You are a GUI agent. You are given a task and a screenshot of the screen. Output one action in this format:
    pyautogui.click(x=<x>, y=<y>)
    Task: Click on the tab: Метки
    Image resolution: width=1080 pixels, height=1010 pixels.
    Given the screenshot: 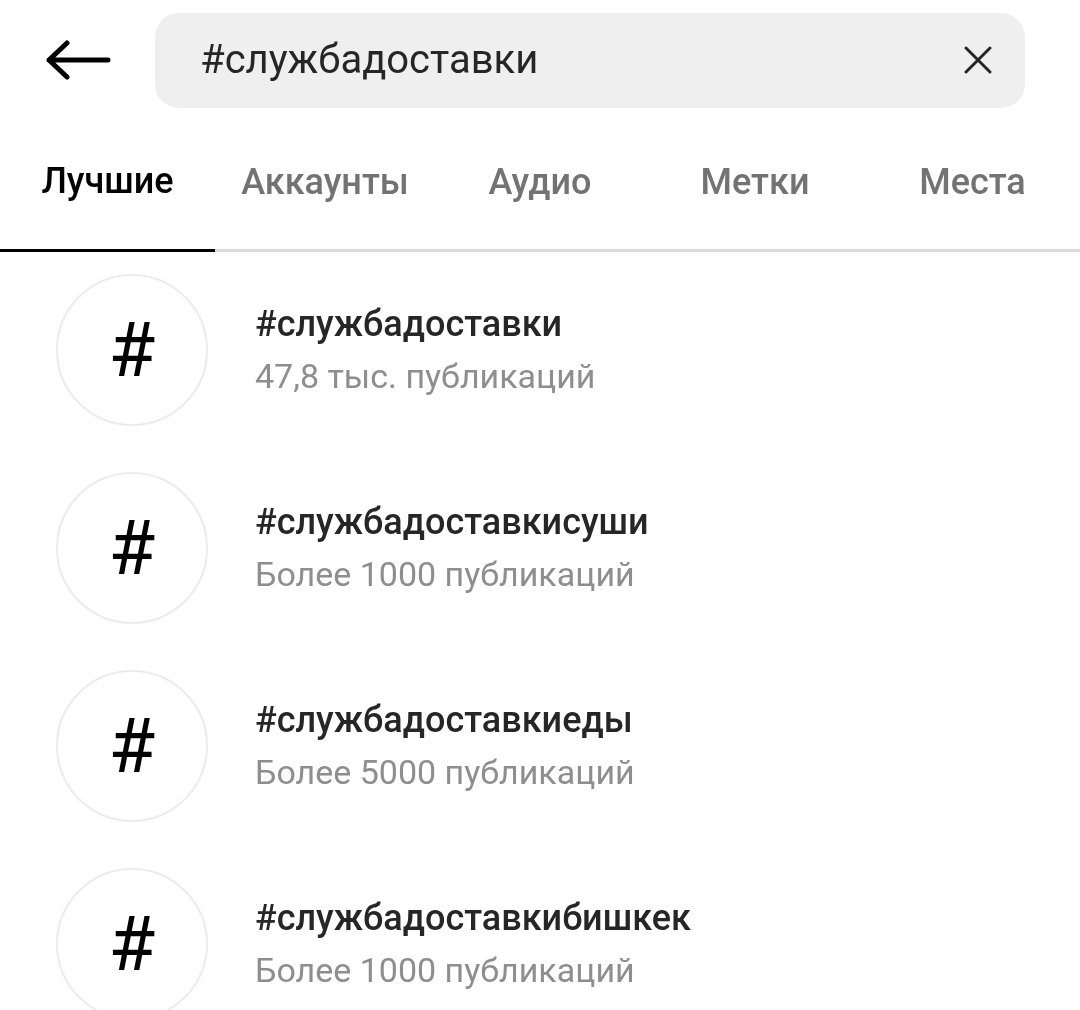 What is the action you would take?
    pyautogui.click(x=755, y=182)
    